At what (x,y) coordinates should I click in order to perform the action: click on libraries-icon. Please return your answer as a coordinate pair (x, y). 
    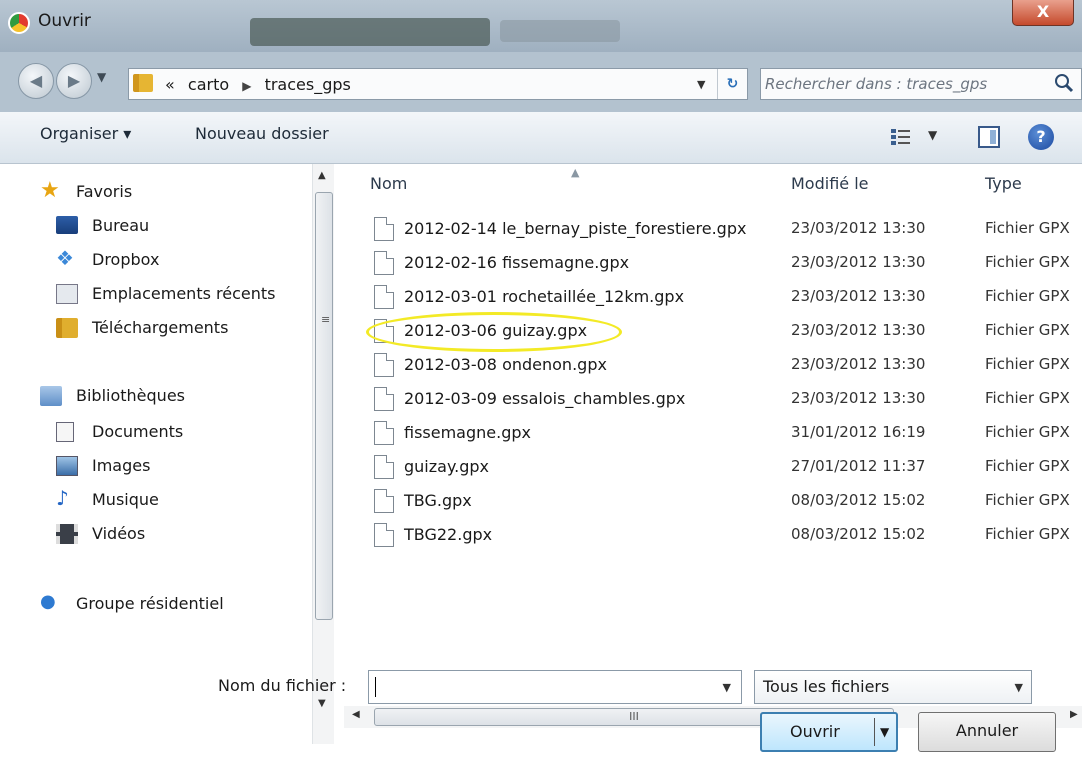
    Looking at the image, I should click on (51, 396).